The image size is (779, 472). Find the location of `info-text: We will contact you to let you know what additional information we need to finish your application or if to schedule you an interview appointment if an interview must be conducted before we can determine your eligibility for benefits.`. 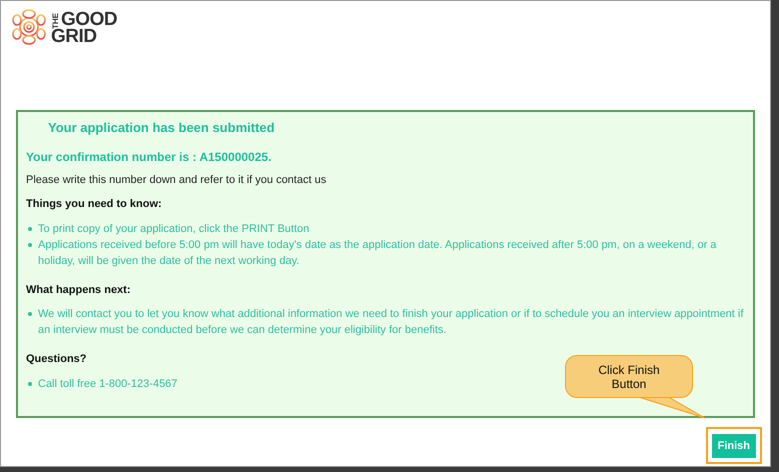

info-text: We will contact you to let you know what additional information we need to finish your application or if to schedule you an interview appointment if an interview must be conducted before we can determine your eligibility for benefits. is located at coordinates (391, 322).